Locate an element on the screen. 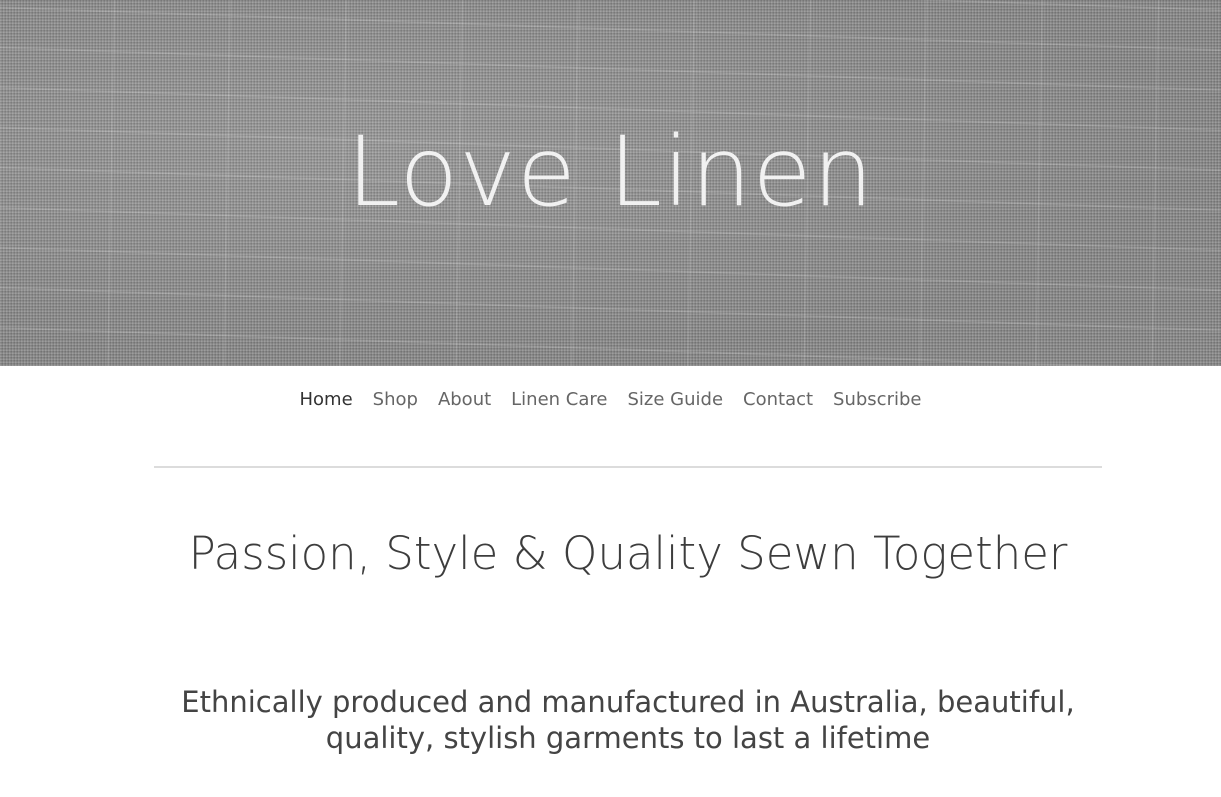  nav-item-subscribe: Subscribe is located at coordinates (877, 400).